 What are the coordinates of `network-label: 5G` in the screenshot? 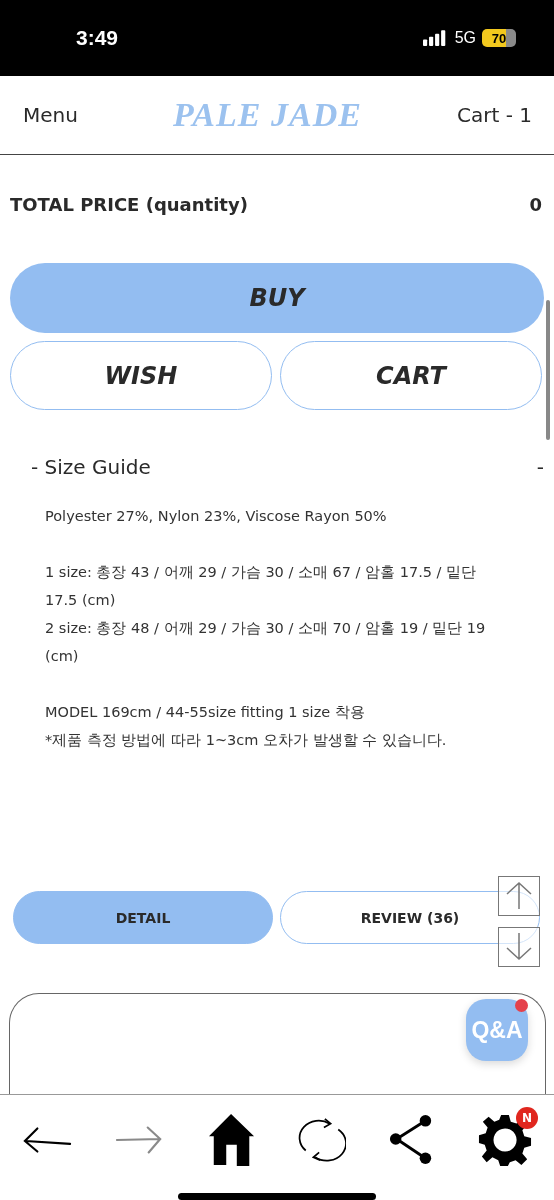 It's located at (465, 38).